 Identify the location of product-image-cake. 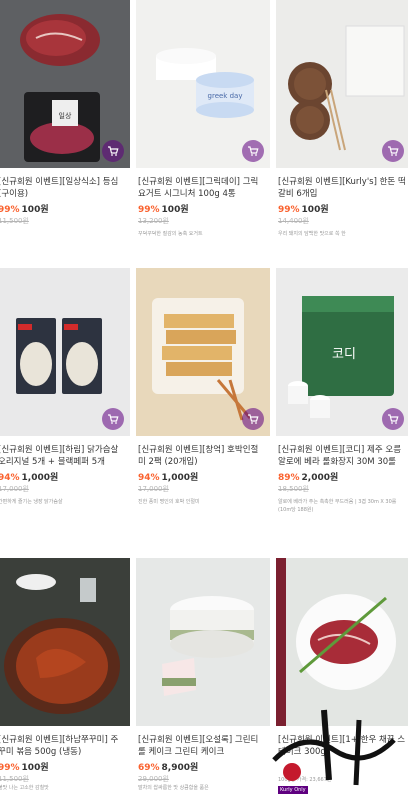
(203, 642).